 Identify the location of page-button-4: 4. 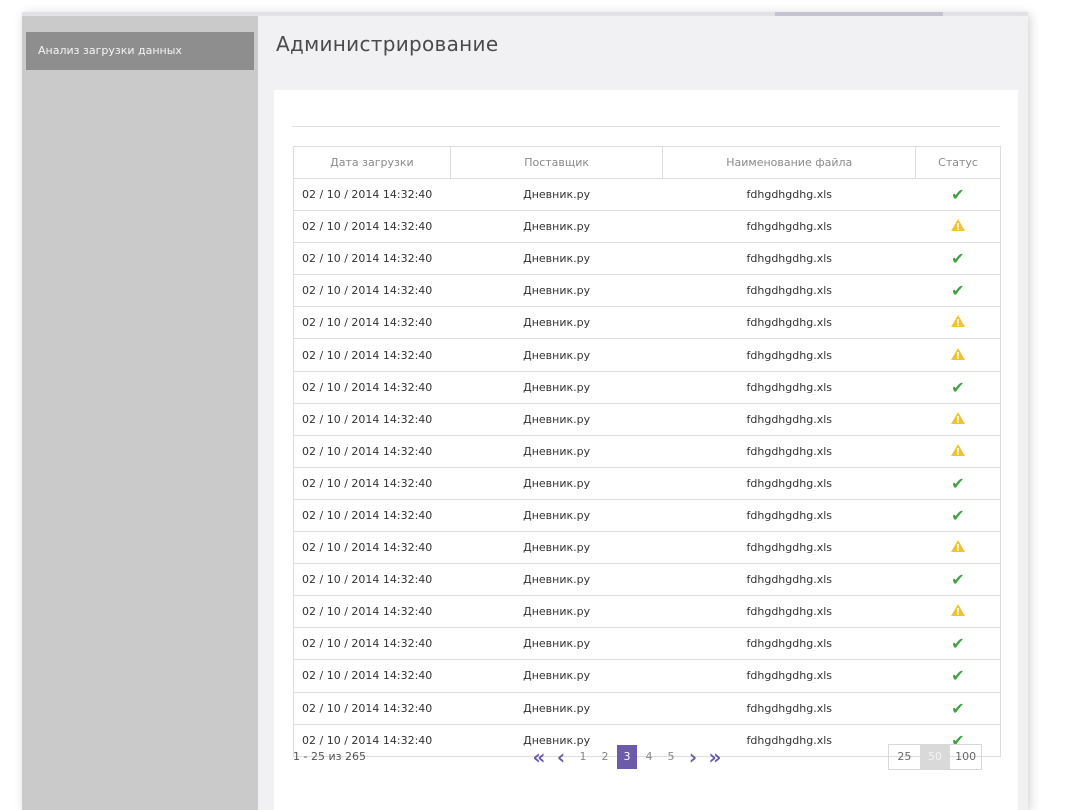
(649, 757).